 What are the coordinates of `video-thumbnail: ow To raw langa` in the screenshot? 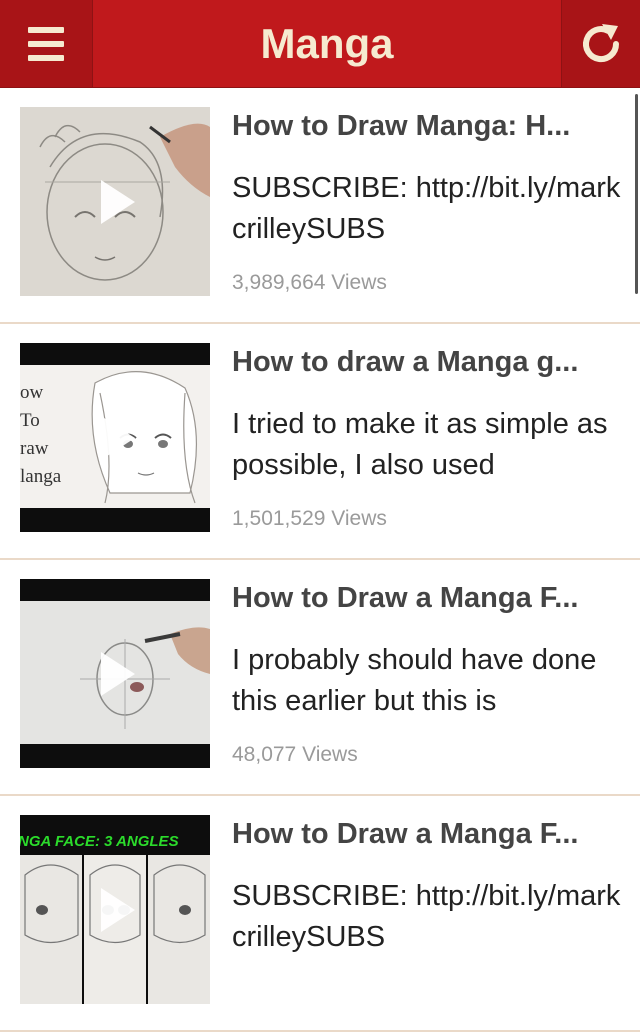 It's located at (115, 437).